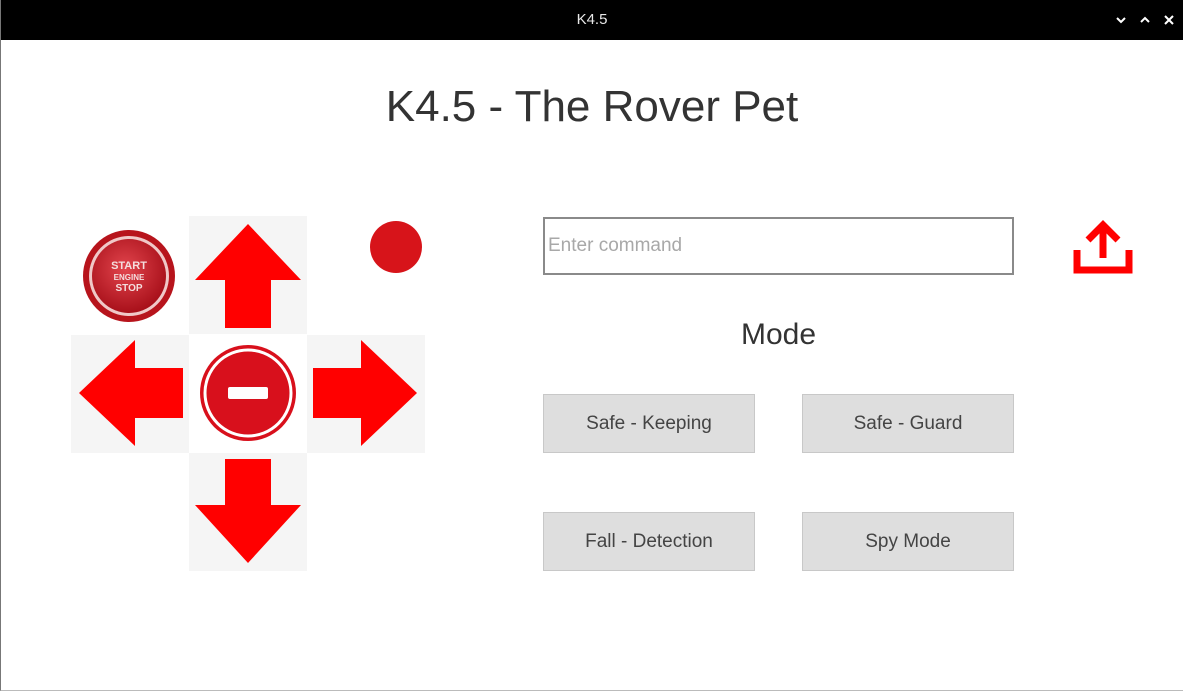 This screenshot has height=691, width=1183. What do you see at coordinates (129, 266) in the screenshot?
I see `start-label: START` at bounding box center [129, 266].